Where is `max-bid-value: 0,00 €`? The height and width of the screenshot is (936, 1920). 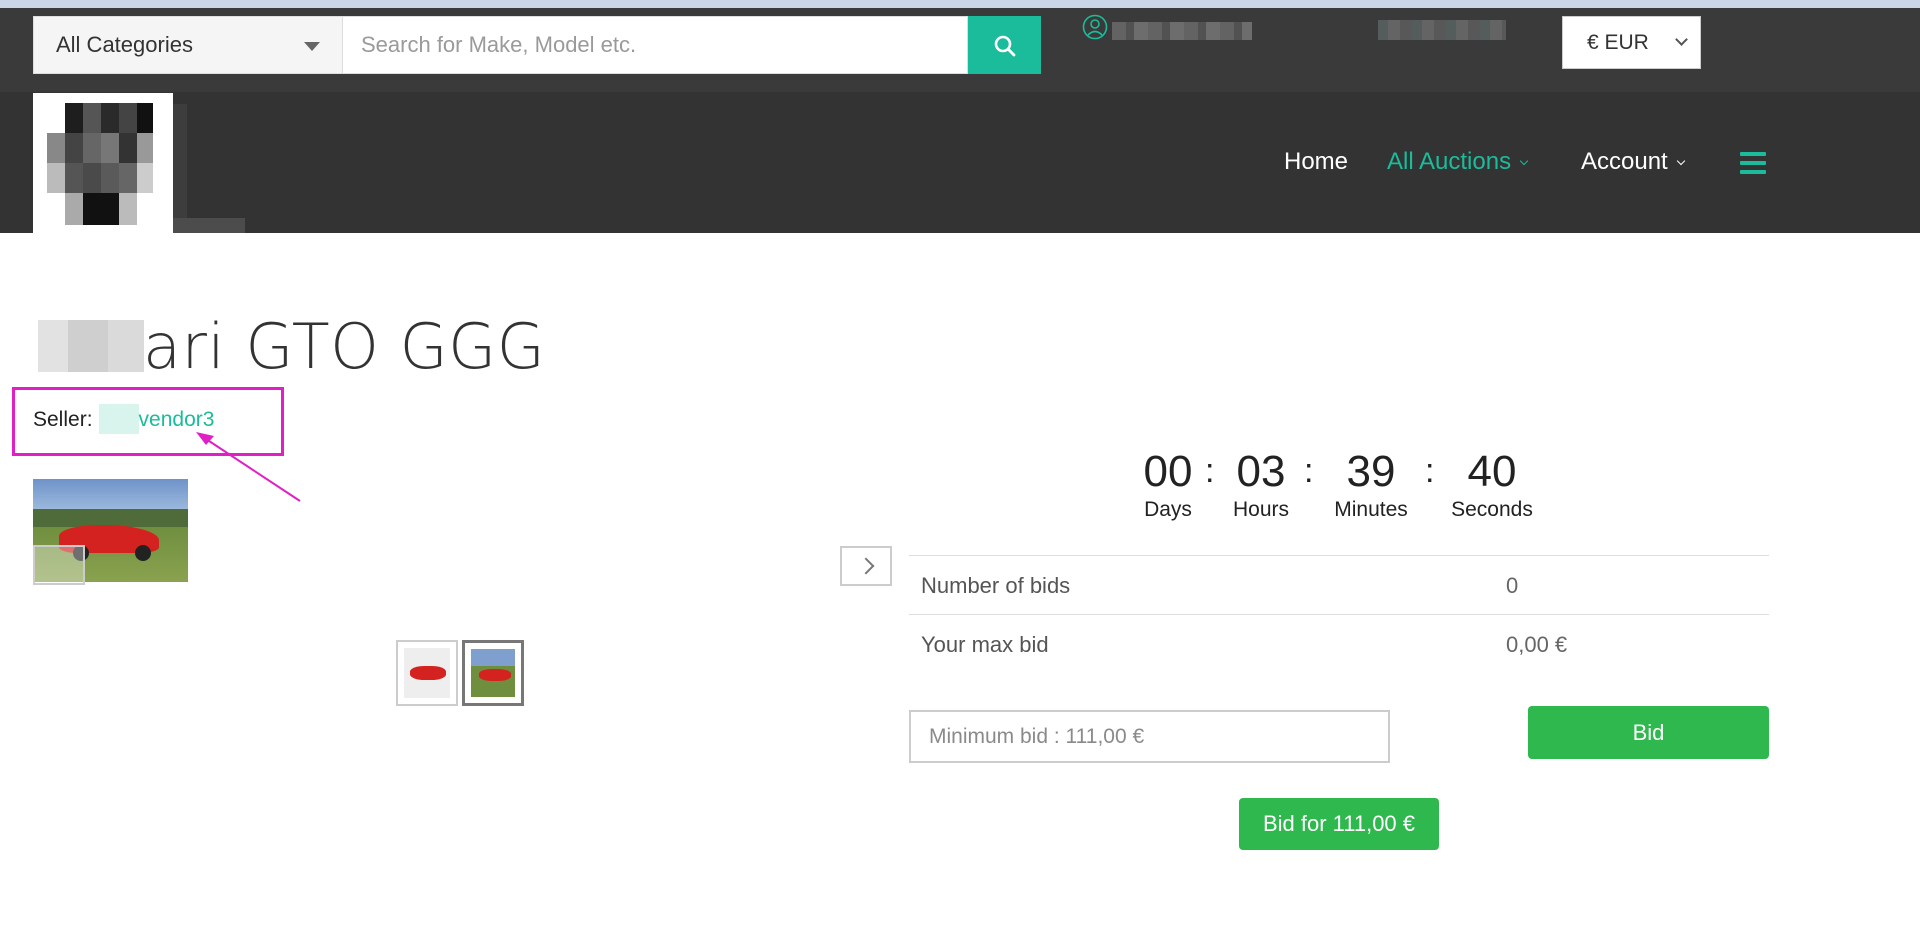
max-bid-value: 0,00 € is located at coordinates (1537, 644).